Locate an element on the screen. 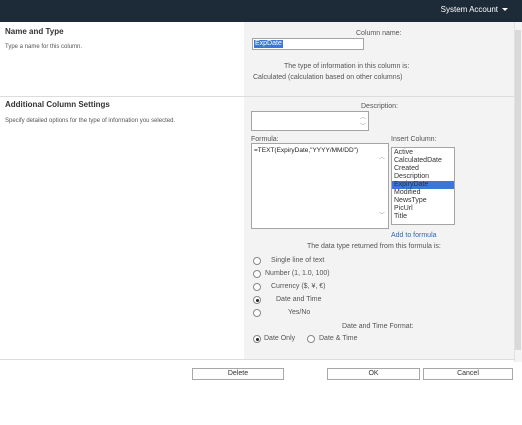 The height and width of the screenshot is (425, 522). radio-number is located at coordinates (257, 274).